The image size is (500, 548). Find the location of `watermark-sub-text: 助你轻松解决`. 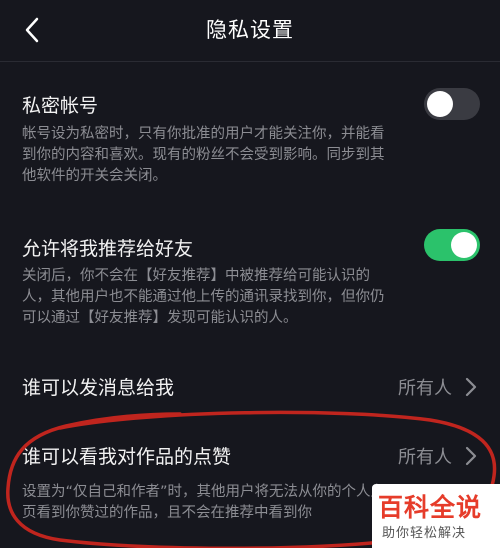

watermark-sub-text: 助你轻松解决 is located at coordinates (424, 533).